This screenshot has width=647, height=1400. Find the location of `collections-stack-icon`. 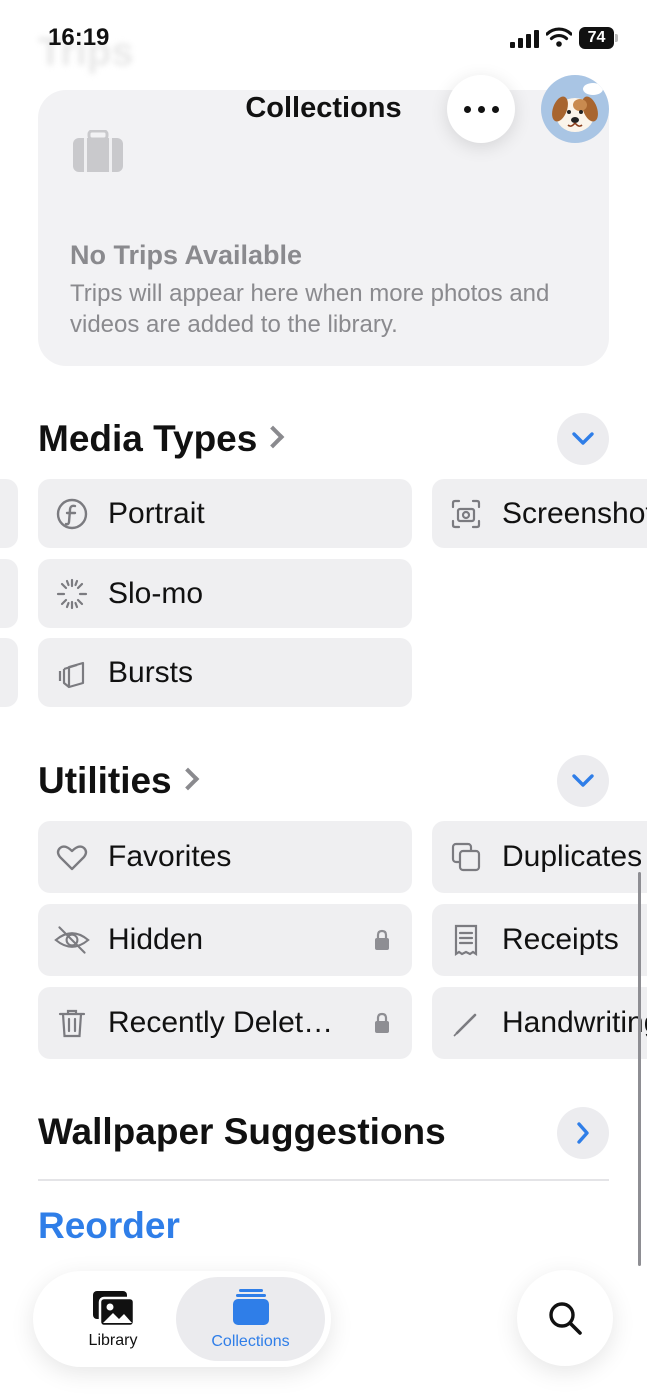

collections-stack-icon is located at coordinates (251, 1307).